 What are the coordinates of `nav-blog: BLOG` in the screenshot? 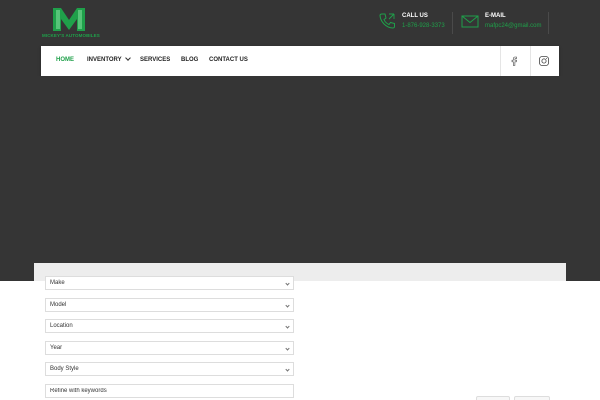 It's located at (189, 60).